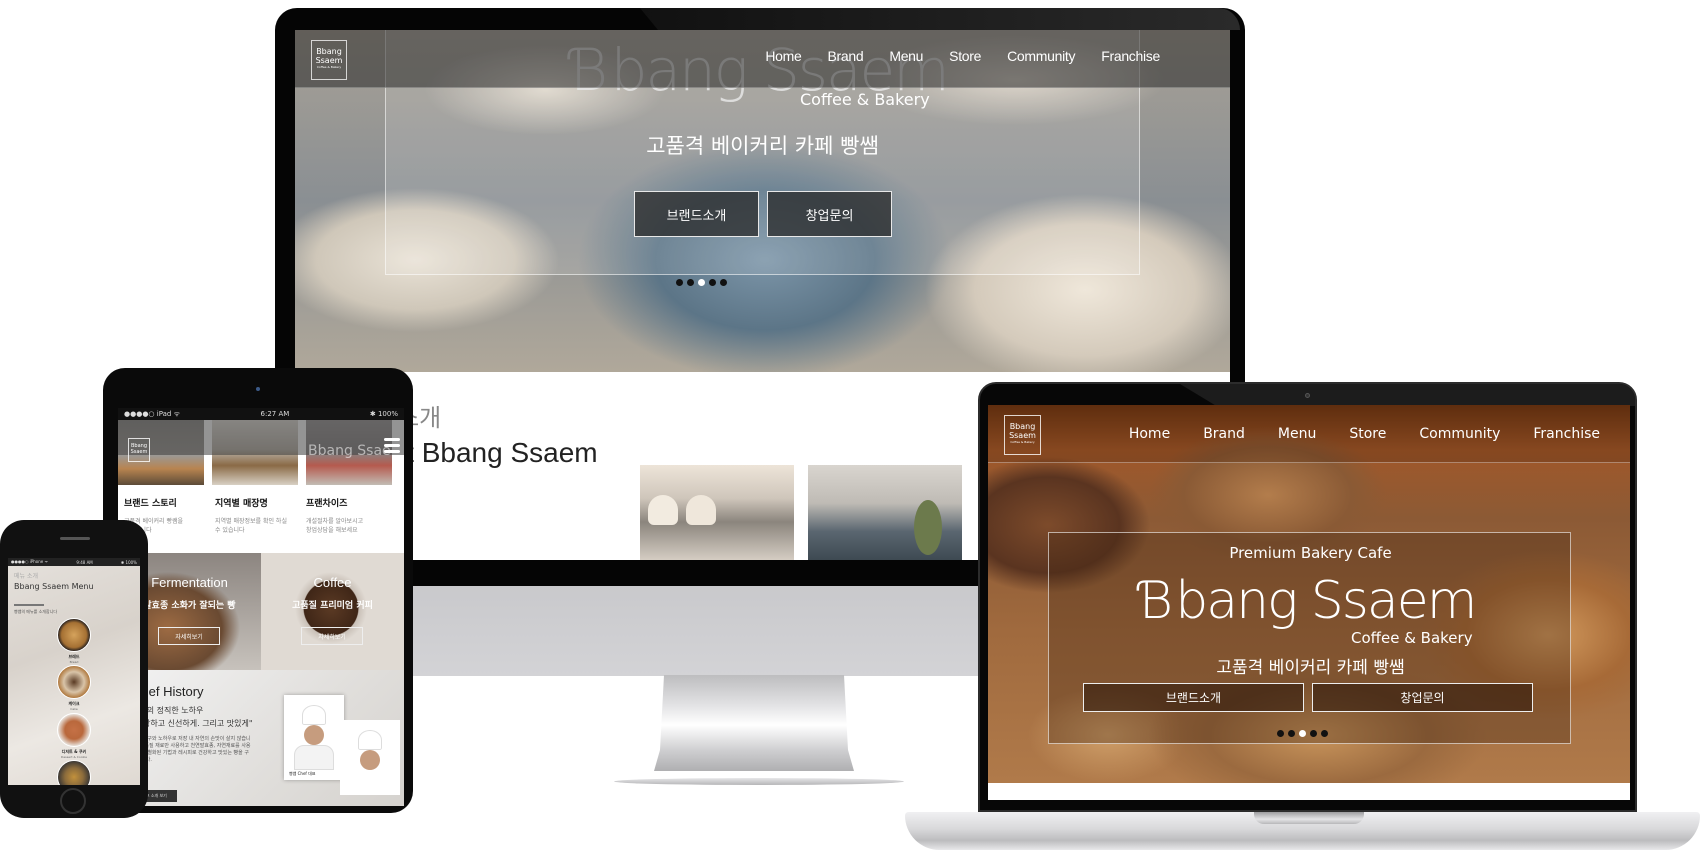 The height and width of the screenshot is (850, 1700). What do you see at coordinates (1309, 818) in the screenshot?
I see `laptop-notch` at bounding box center [1309, 818].